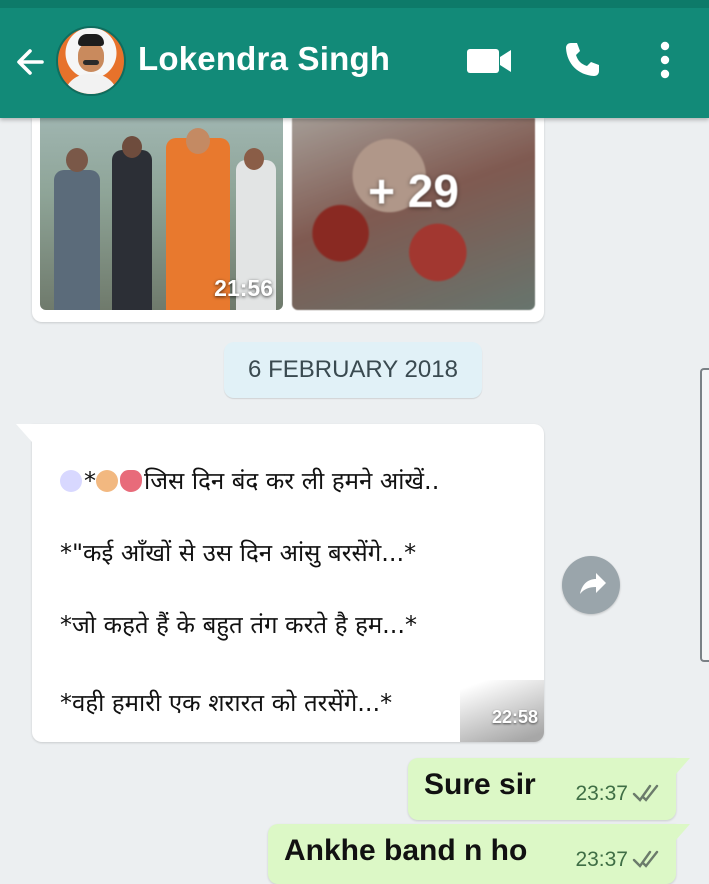 This screenshot has width=709, height=884. I want to click on heart-emoji-icon, so click(131, 481).